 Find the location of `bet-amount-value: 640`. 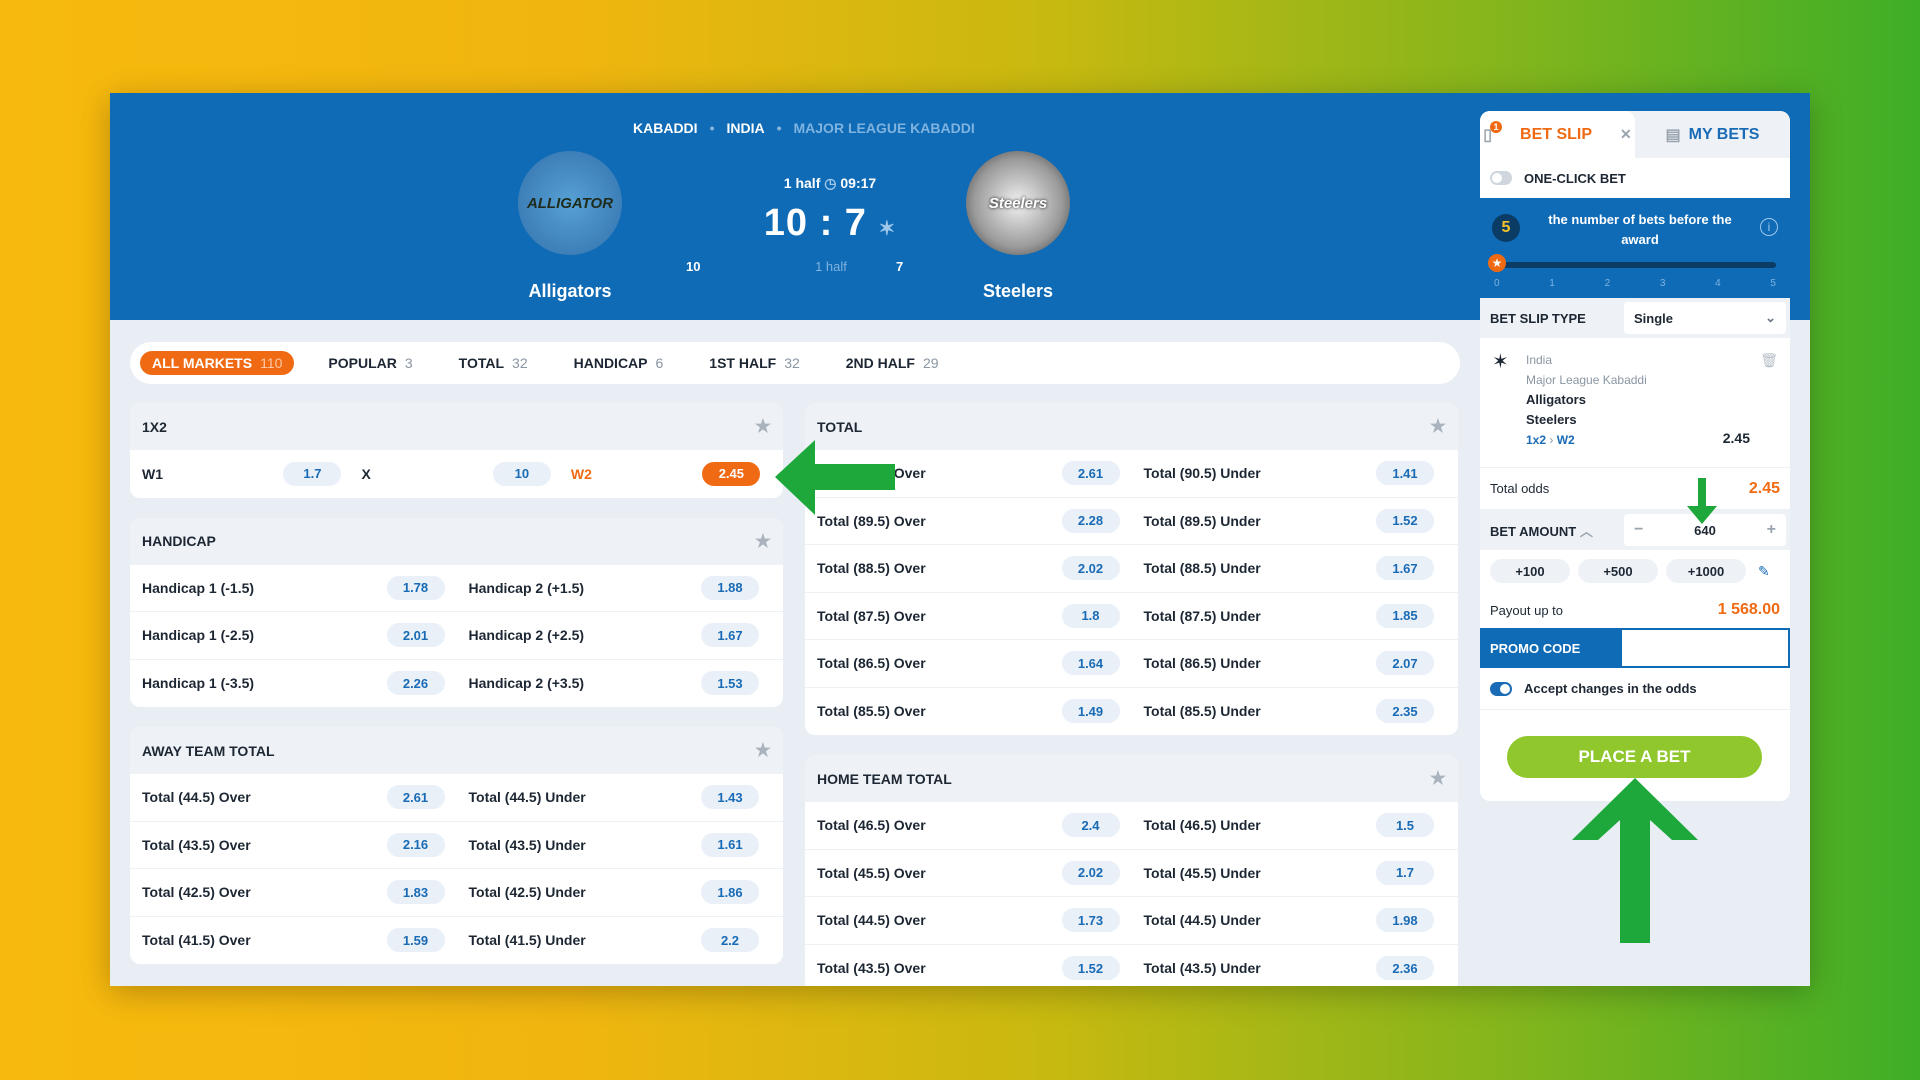

bet-amount-value: 640 is located at coordinates (1705, 530).